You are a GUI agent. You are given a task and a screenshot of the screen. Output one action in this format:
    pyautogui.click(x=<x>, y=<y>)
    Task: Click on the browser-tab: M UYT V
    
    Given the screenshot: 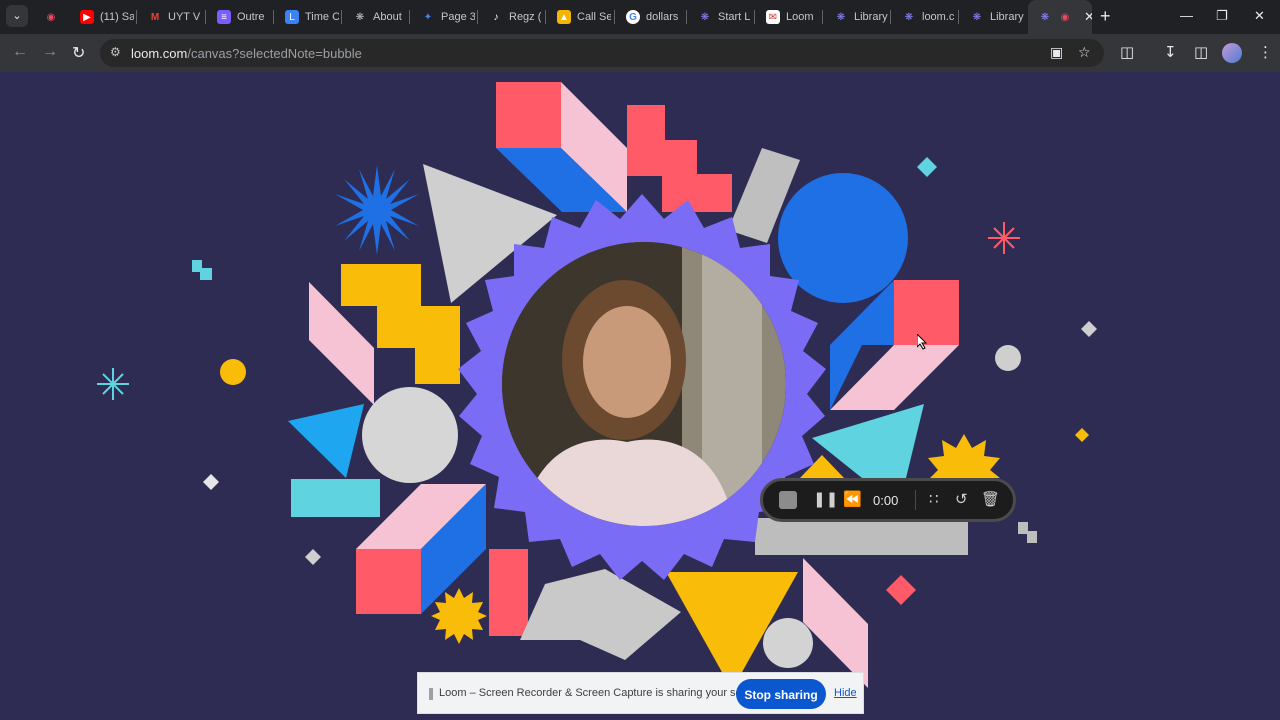 What is the action you would take?
    pyautogui.click(x=170, y=17)
    